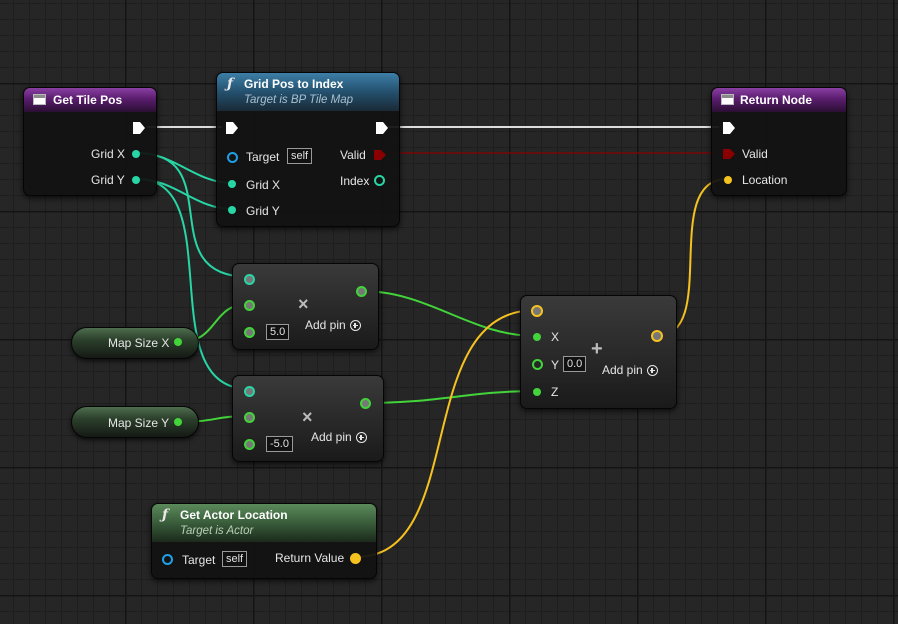 The height and width of the screenshot is (624, 898). Describe the element at coordinates (108, 154) in the screenshot. I see `grid-x-output-label: Grid X` at that location.